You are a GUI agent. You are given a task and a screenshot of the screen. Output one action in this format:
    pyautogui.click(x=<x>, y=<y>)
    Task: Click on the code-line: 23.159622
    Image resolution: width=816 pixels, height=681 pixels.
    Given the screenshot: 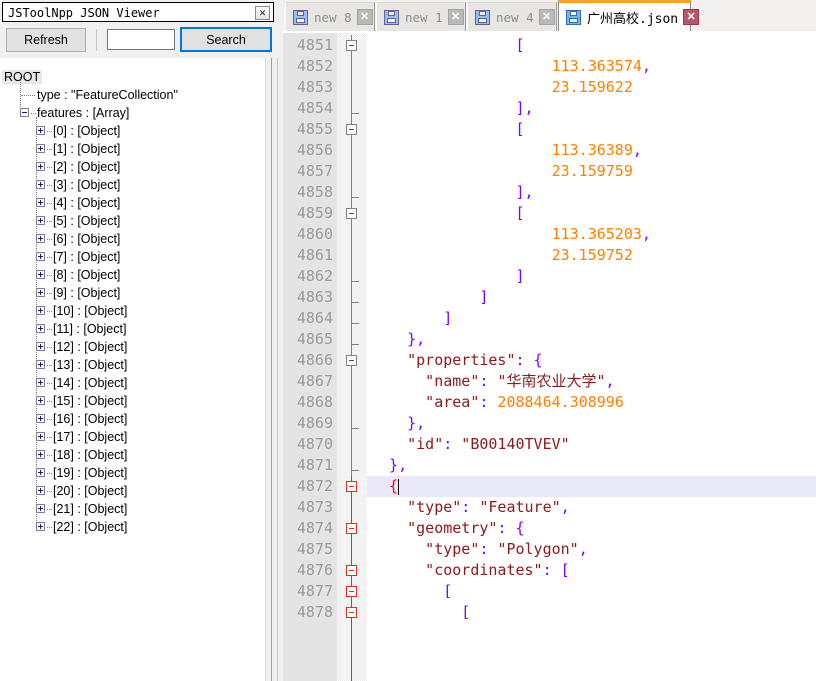 What is the action you would take?
    pyautogui.click(x=592, y=87)
    